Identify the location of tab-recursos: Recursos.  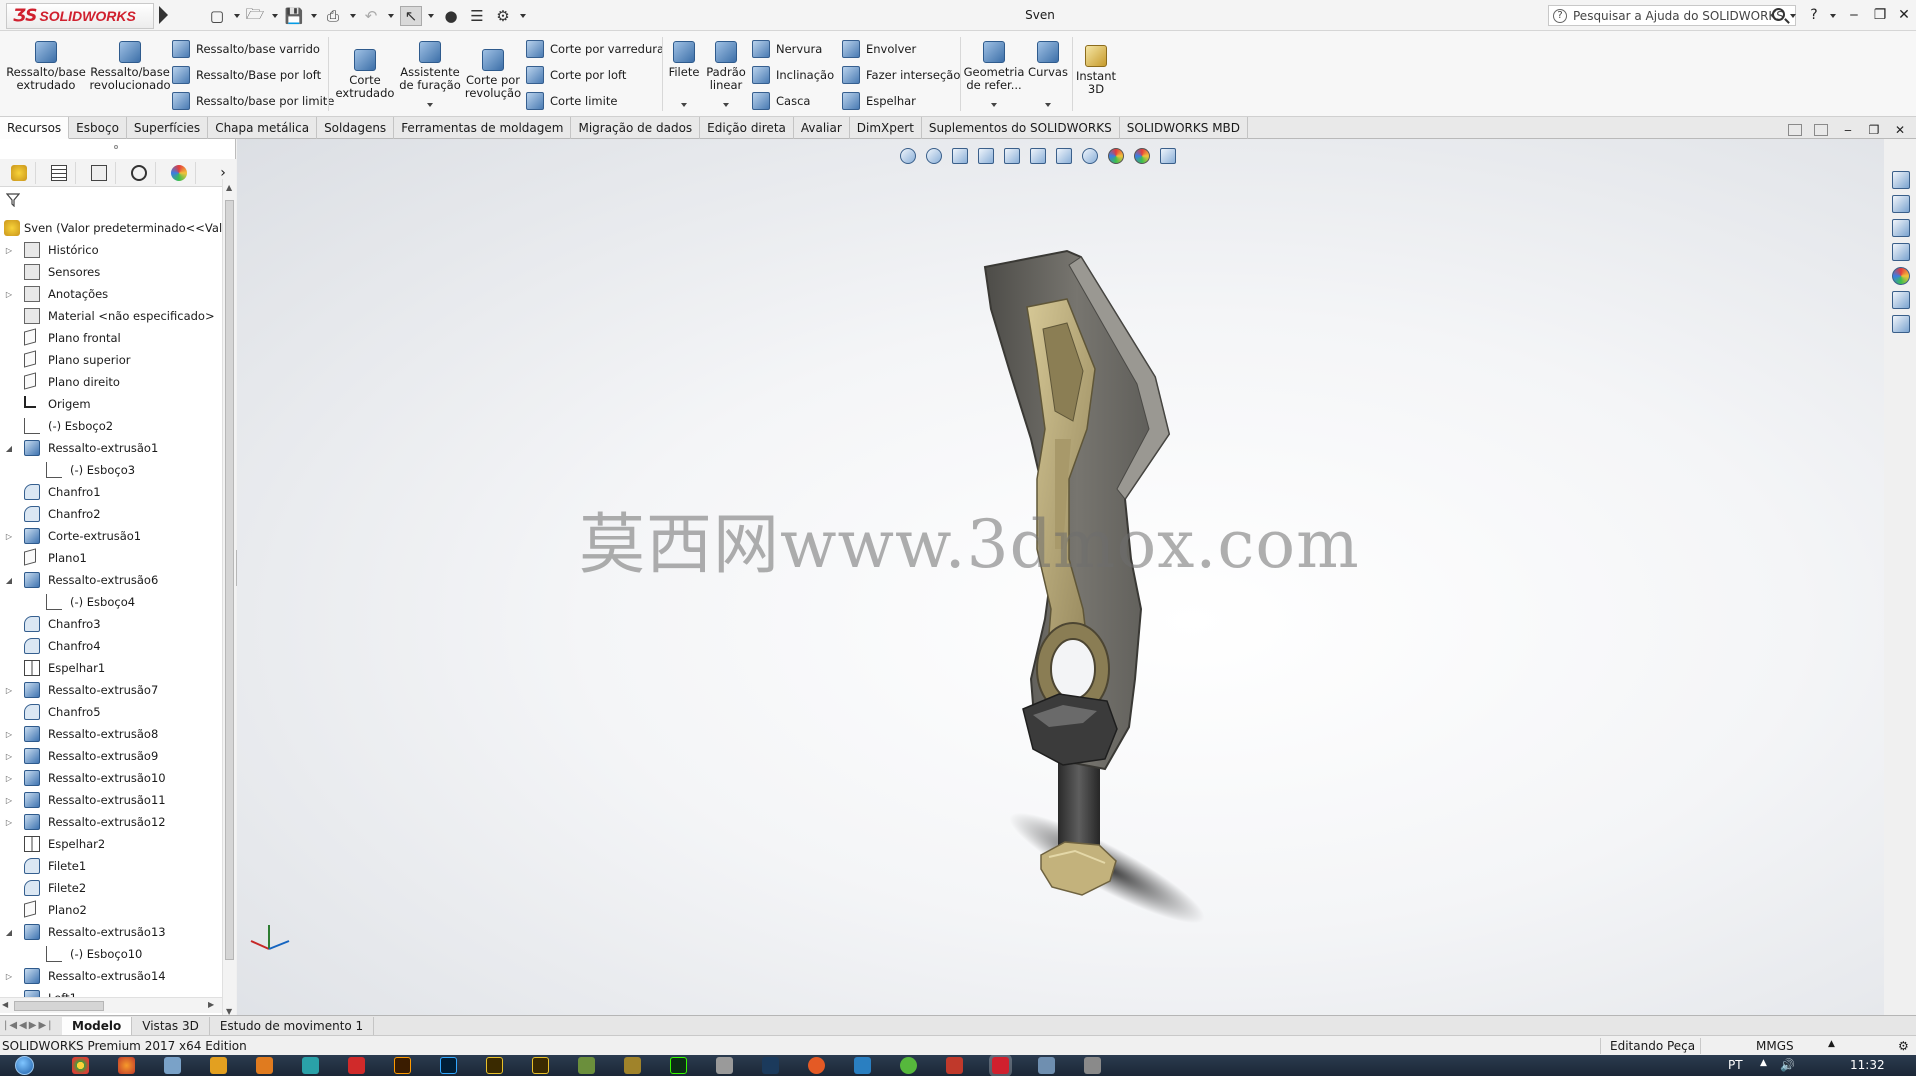
(35, 128).